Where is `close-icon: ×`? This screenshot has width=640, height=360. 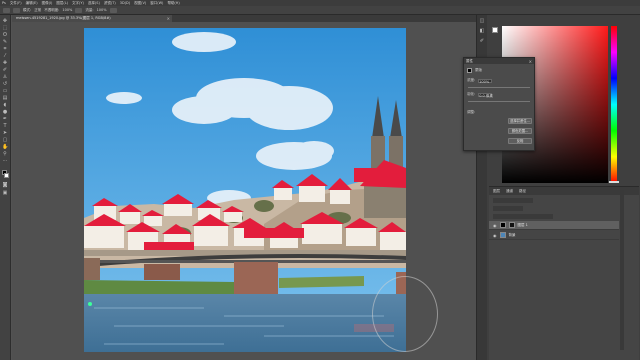
close-icon: × is located at coordinates (530, 61).